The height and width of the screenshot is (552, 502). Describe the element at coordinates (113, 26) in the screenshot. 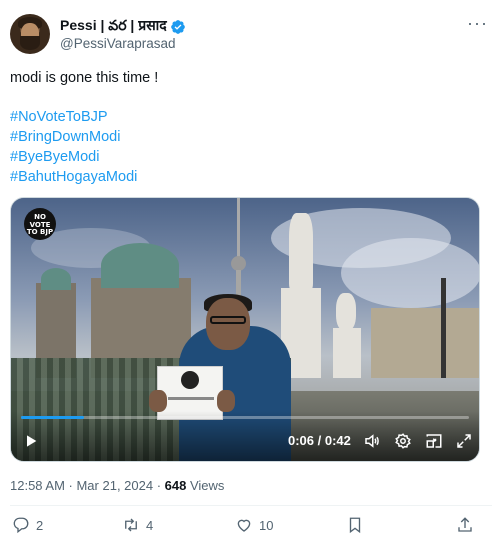

I see `display-name: Pessi | వర | प्रसाद` at that location.